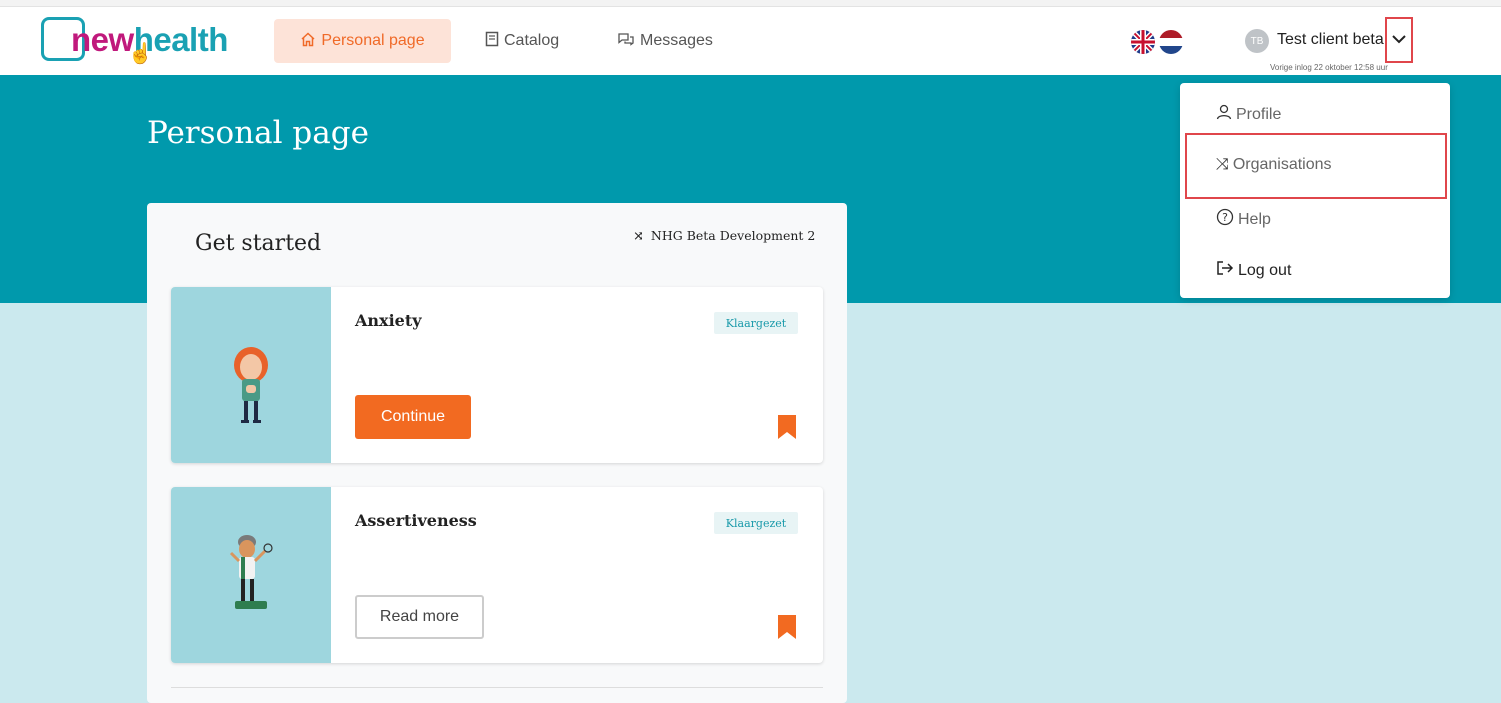 The width and height of the screenshot is (1501, 703). I want to click on menu-item-profile: Profile, so click(1248, 114).